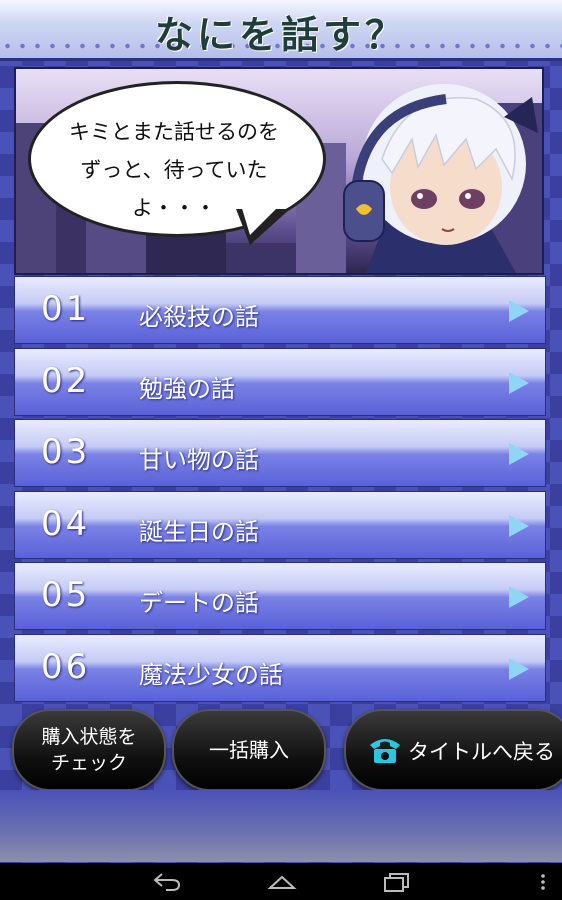 The image size is (562, 900). What do you see at coordinates (167, 882) in the screenshot?
I see `back-arrow-icon` at bounding box center [167, 882].